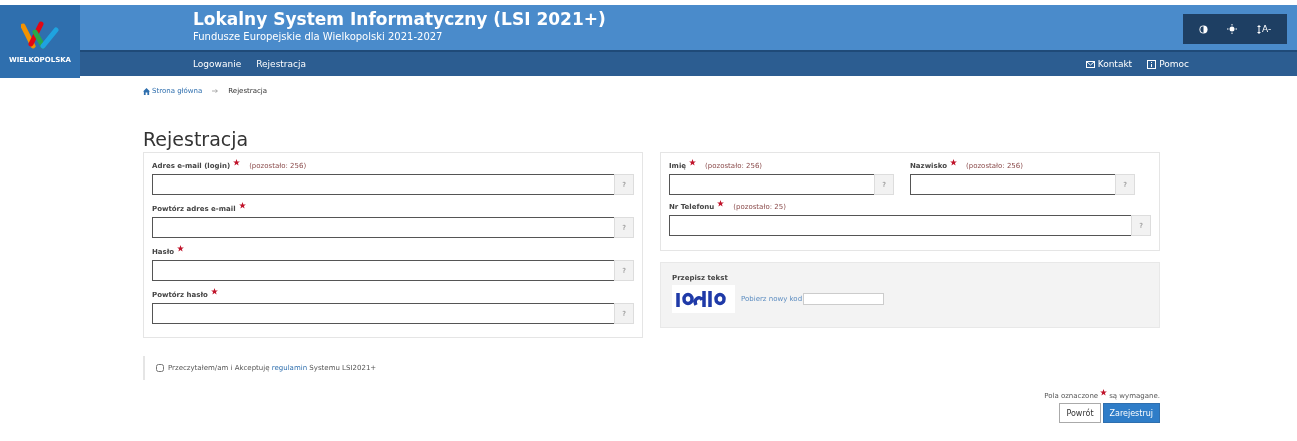 This screenshot has height=441, width=1297. Describe the element at coordinates (160, 368) in the screenshot. I see `consent-checkbox` at that location.